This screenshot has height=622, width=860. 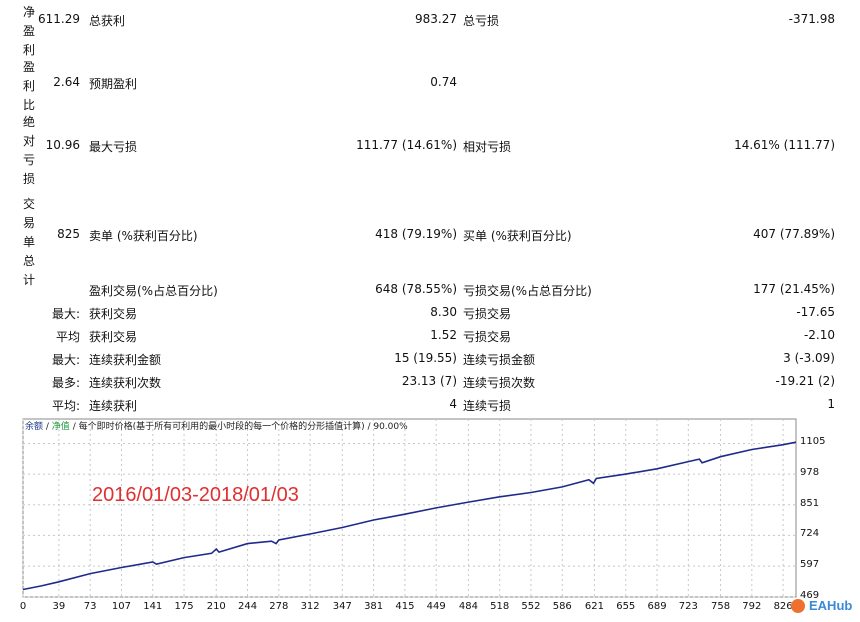 What do you see at coordinates (65, 383) in the screenshot?
I see `stat-prefix: 最多:` at bounding box center [65, 383].